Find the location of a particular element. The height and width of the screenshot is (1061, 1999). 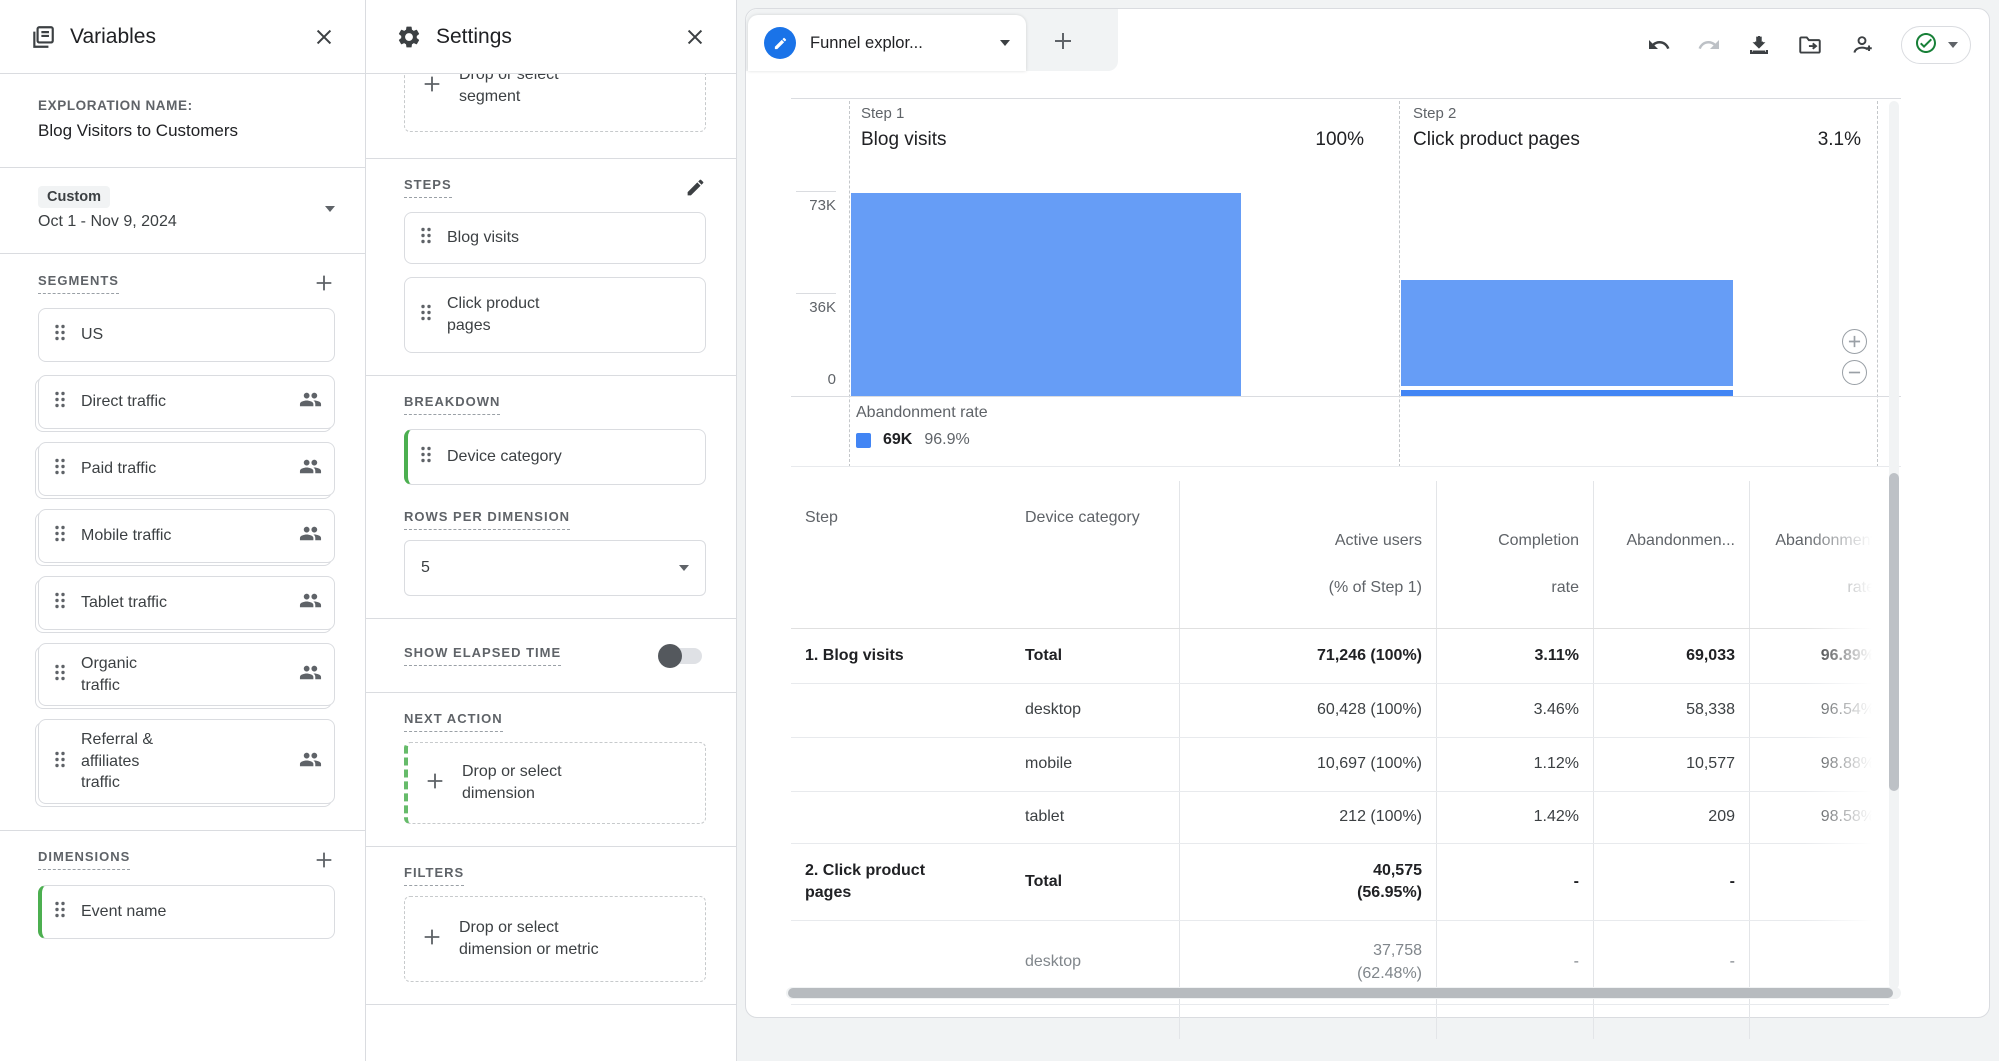

segment-chip-direct-traffic: Direct traffic is located at coordinates (186, 402).